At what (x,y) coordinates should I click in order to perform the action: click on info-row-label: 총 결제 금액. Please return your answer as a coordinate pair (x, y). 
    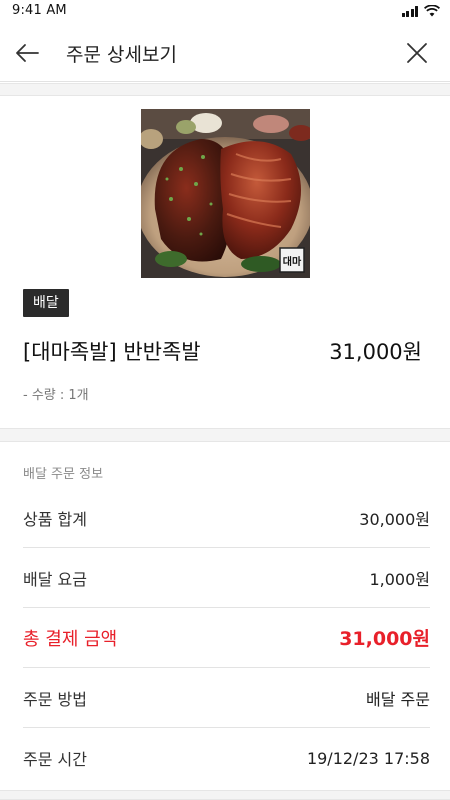
    Looking at the image, I should click on (70, 639).